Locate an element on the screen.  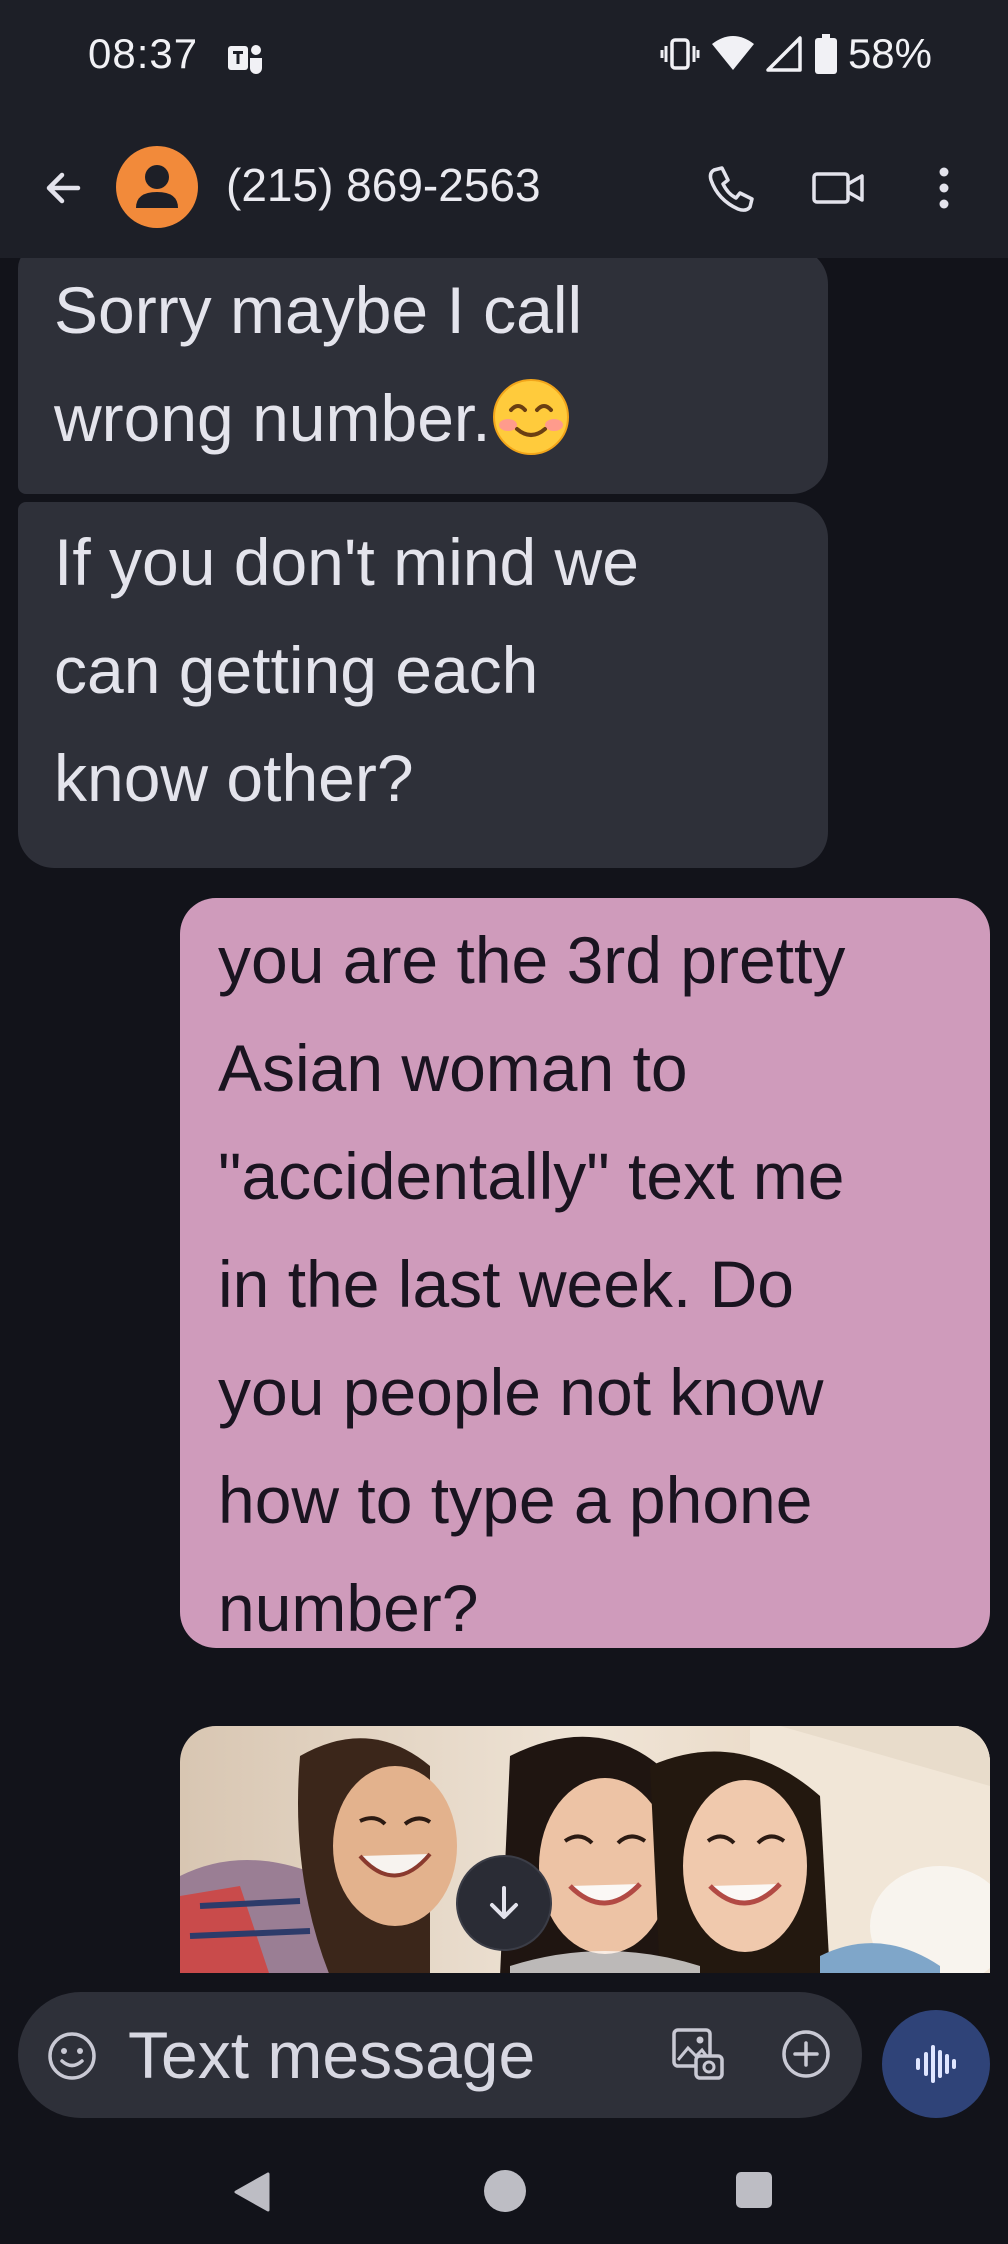
message-line: you people not know is located at coordinates (521, 1392).